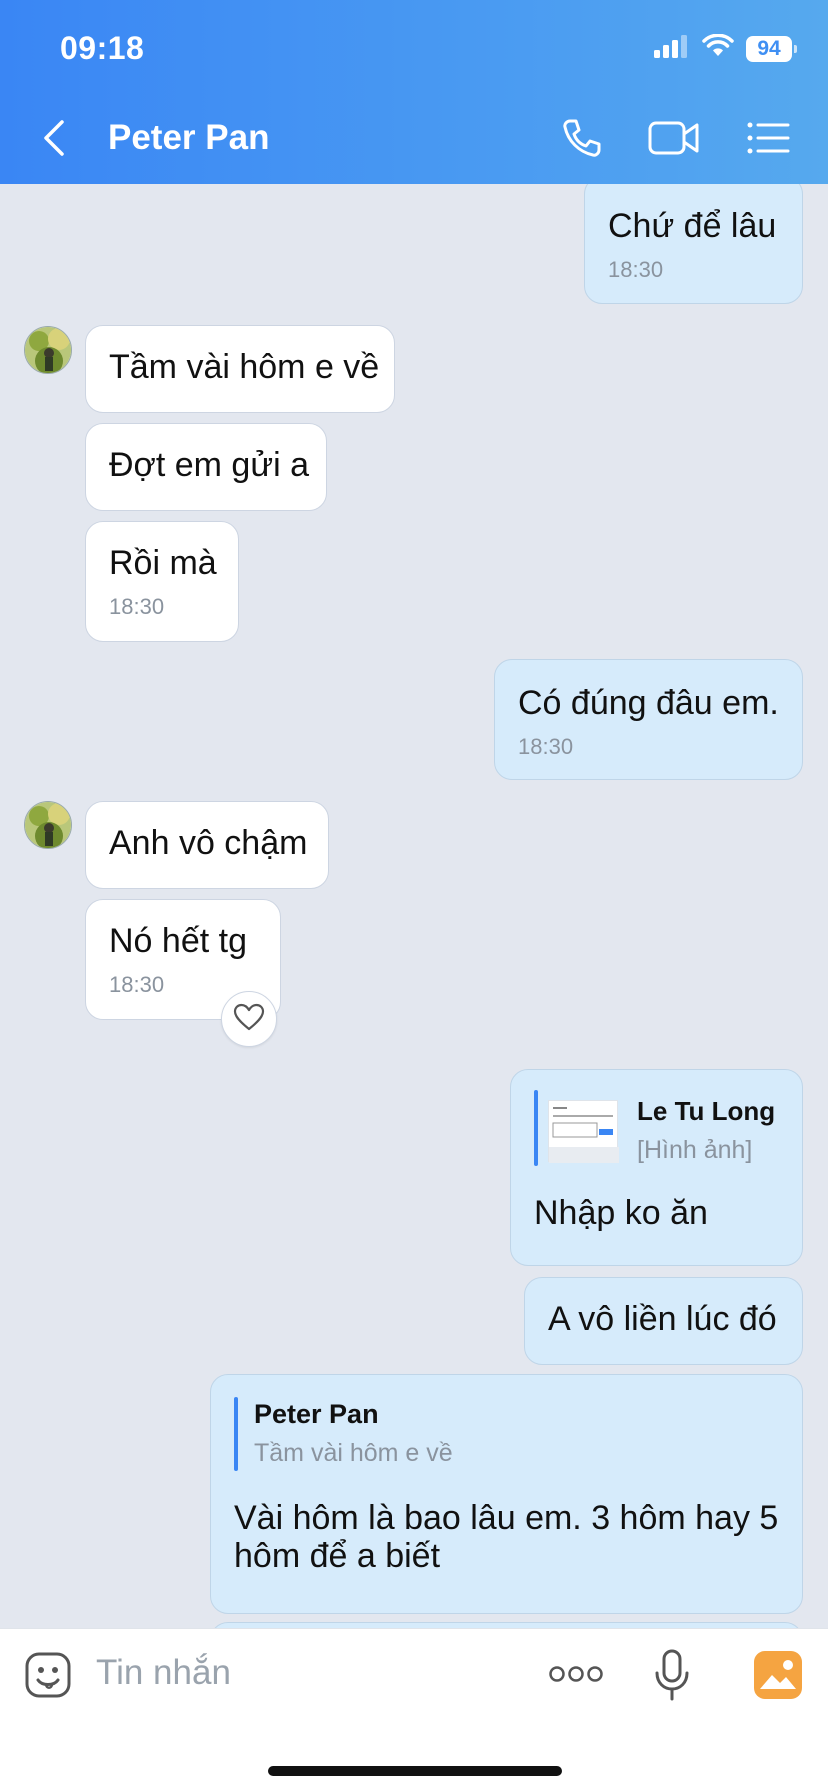  I want to click on microphone-icon, so click(672, 1677).